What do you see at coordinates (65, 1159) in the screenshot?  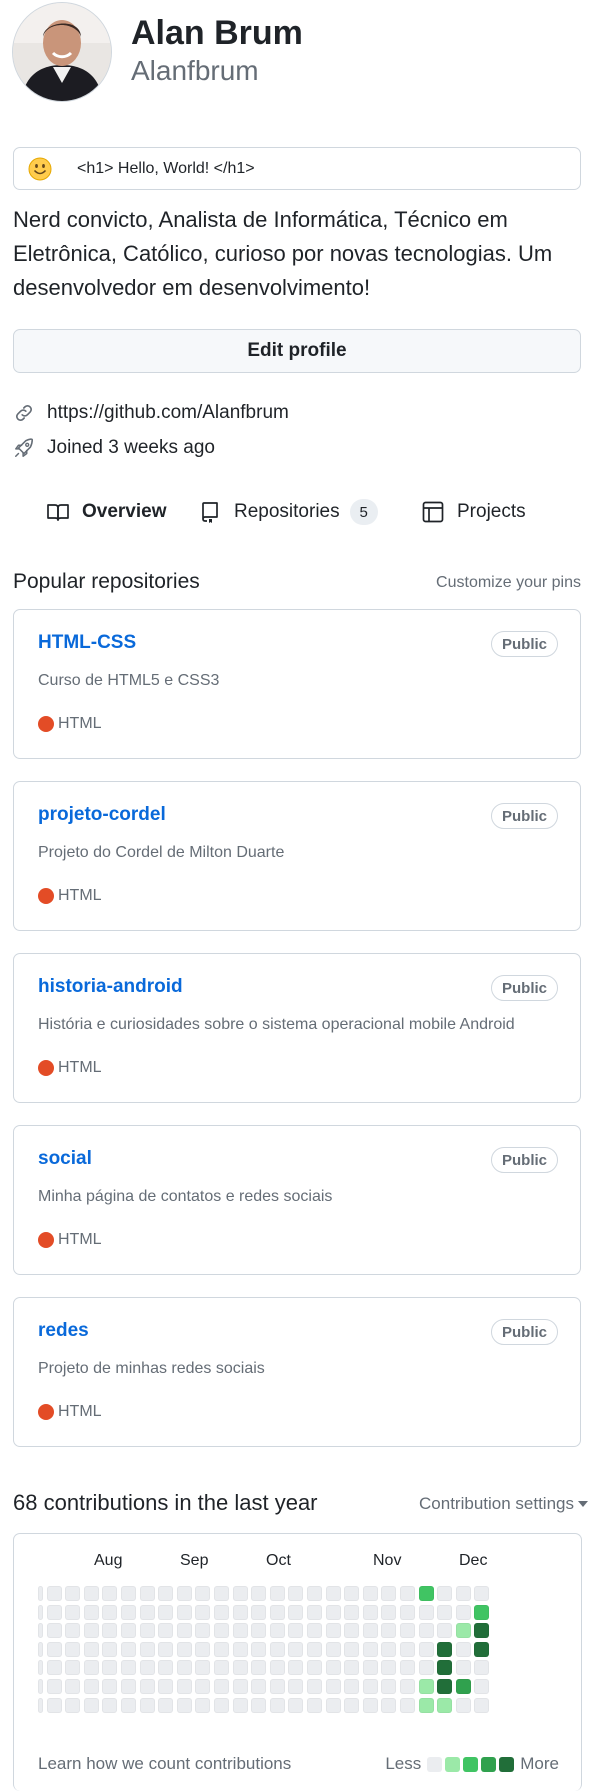 I see `repo-name-link: social` at bounding box center [65, 1159].